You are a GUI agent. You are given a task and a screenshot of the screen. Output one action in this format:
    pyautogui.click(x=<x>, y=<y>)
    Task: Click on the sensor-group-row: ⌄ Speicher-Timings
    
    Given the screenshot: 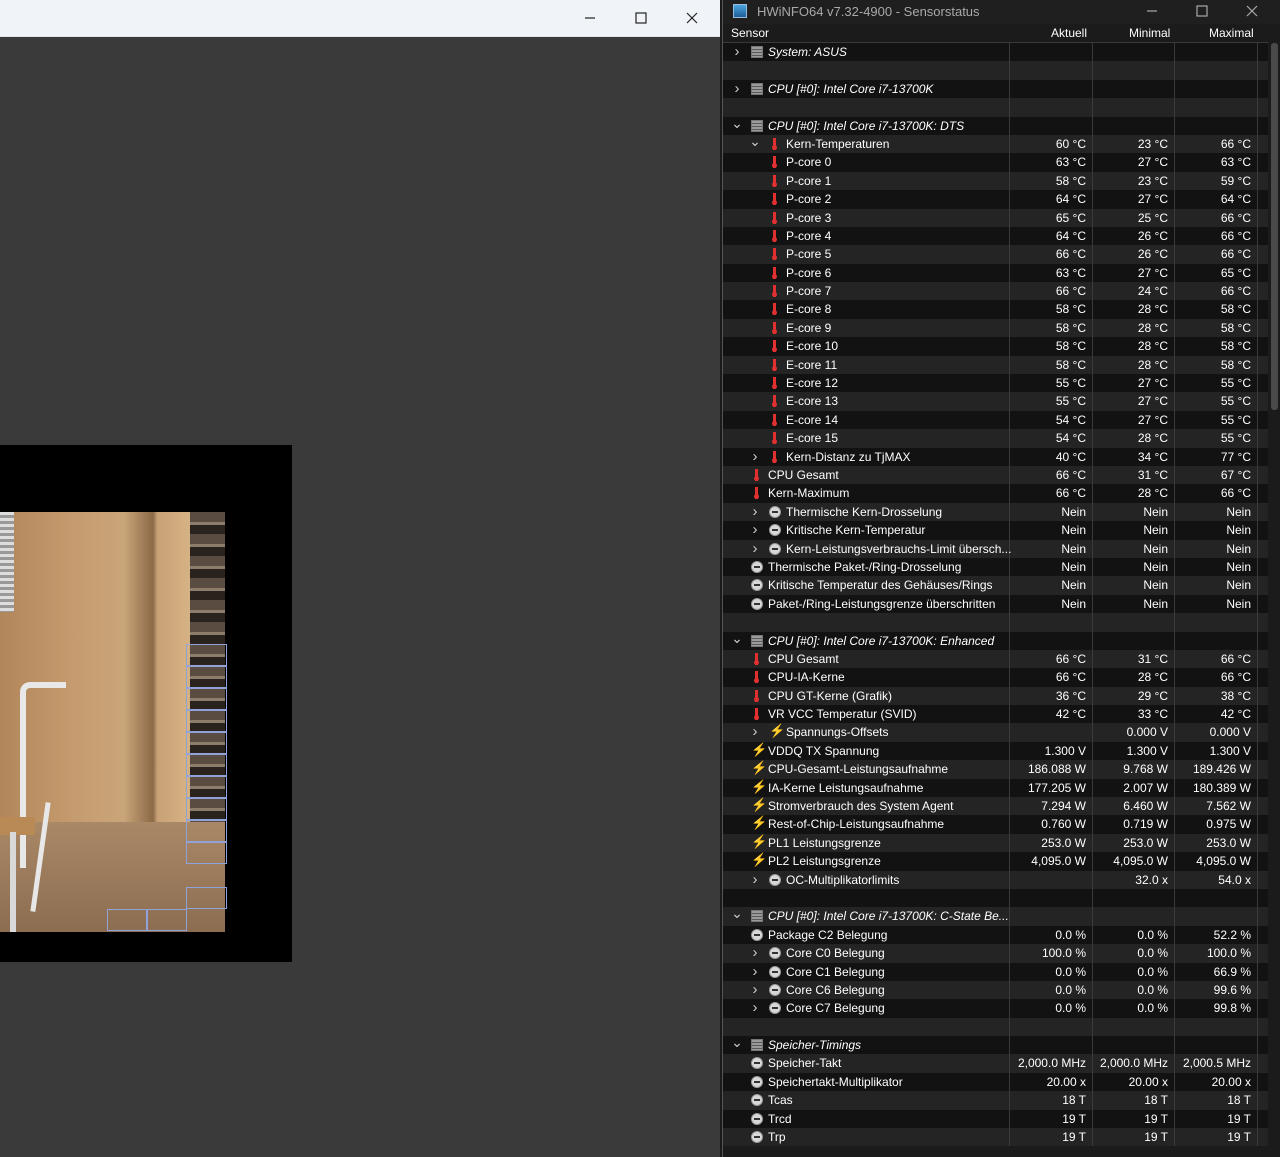 What is the action you would take?
    pyautogui.click(x=995, y=1045)
    